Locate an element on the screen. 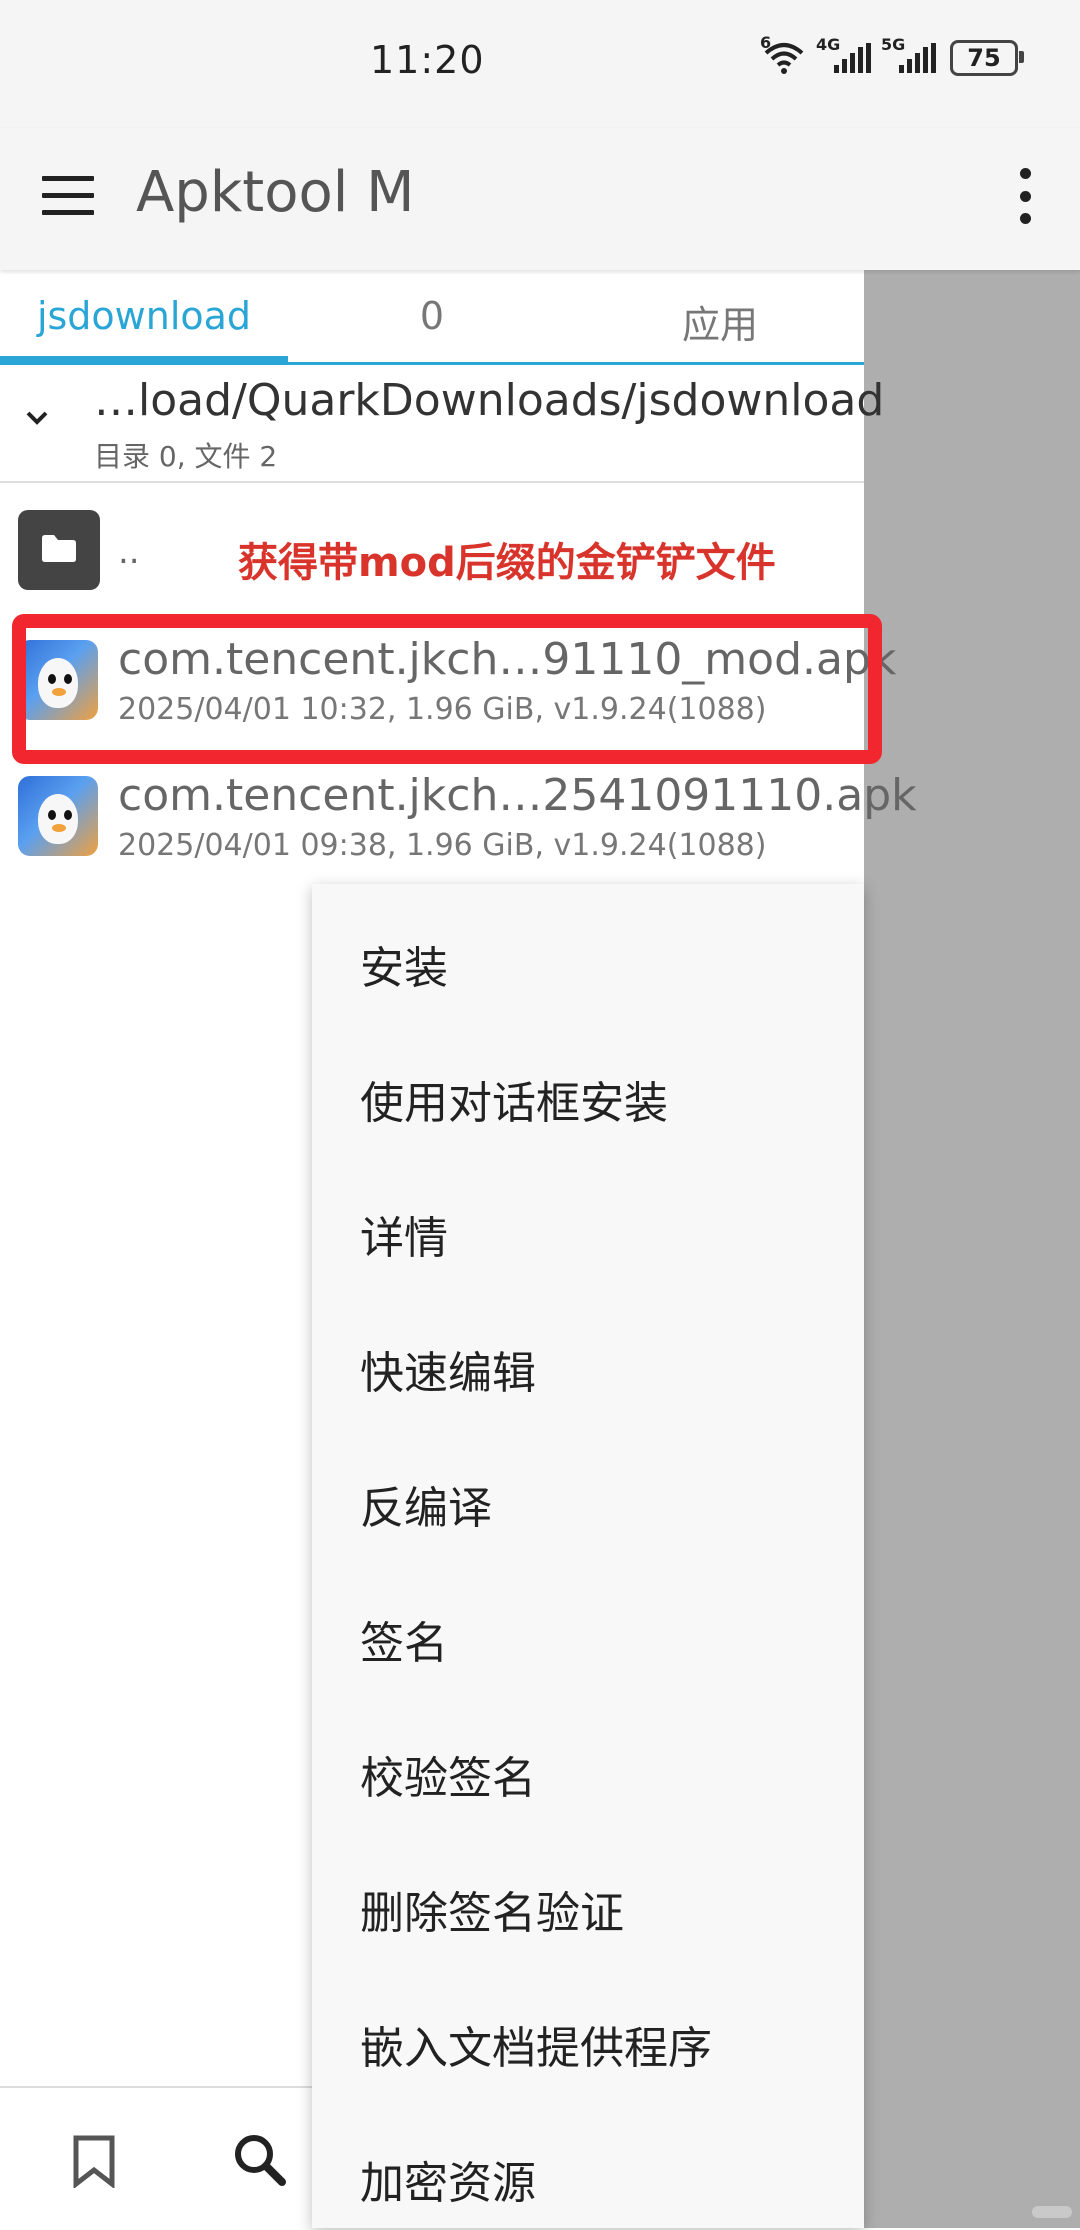 The width and height of the screenshot is (1080, 2230). signal-4g-icon: 4G is located at coordinates (843, 54).